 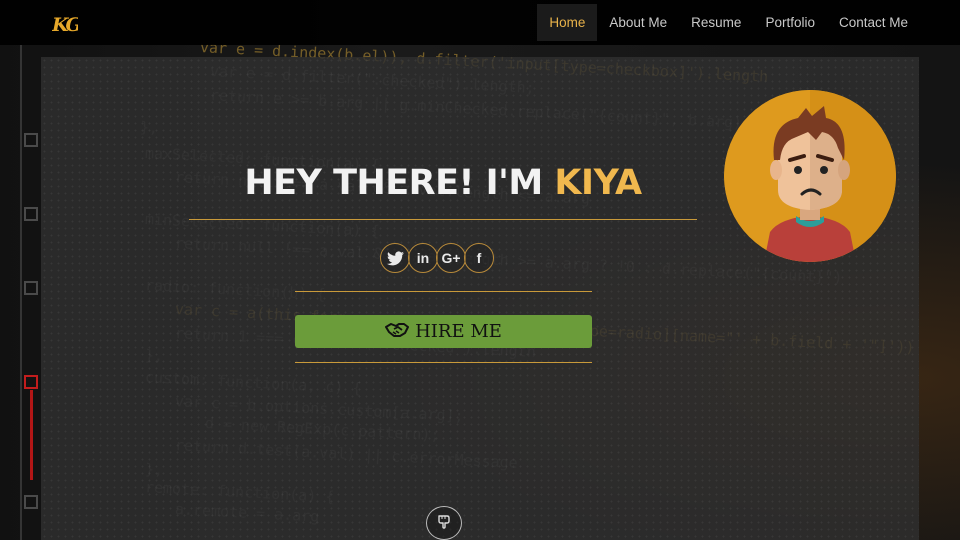 What do you see at coordinates (873, 22) in the screenshot?
I see `nav-contact-me: Contact Me` at bounding box center [873, 22].